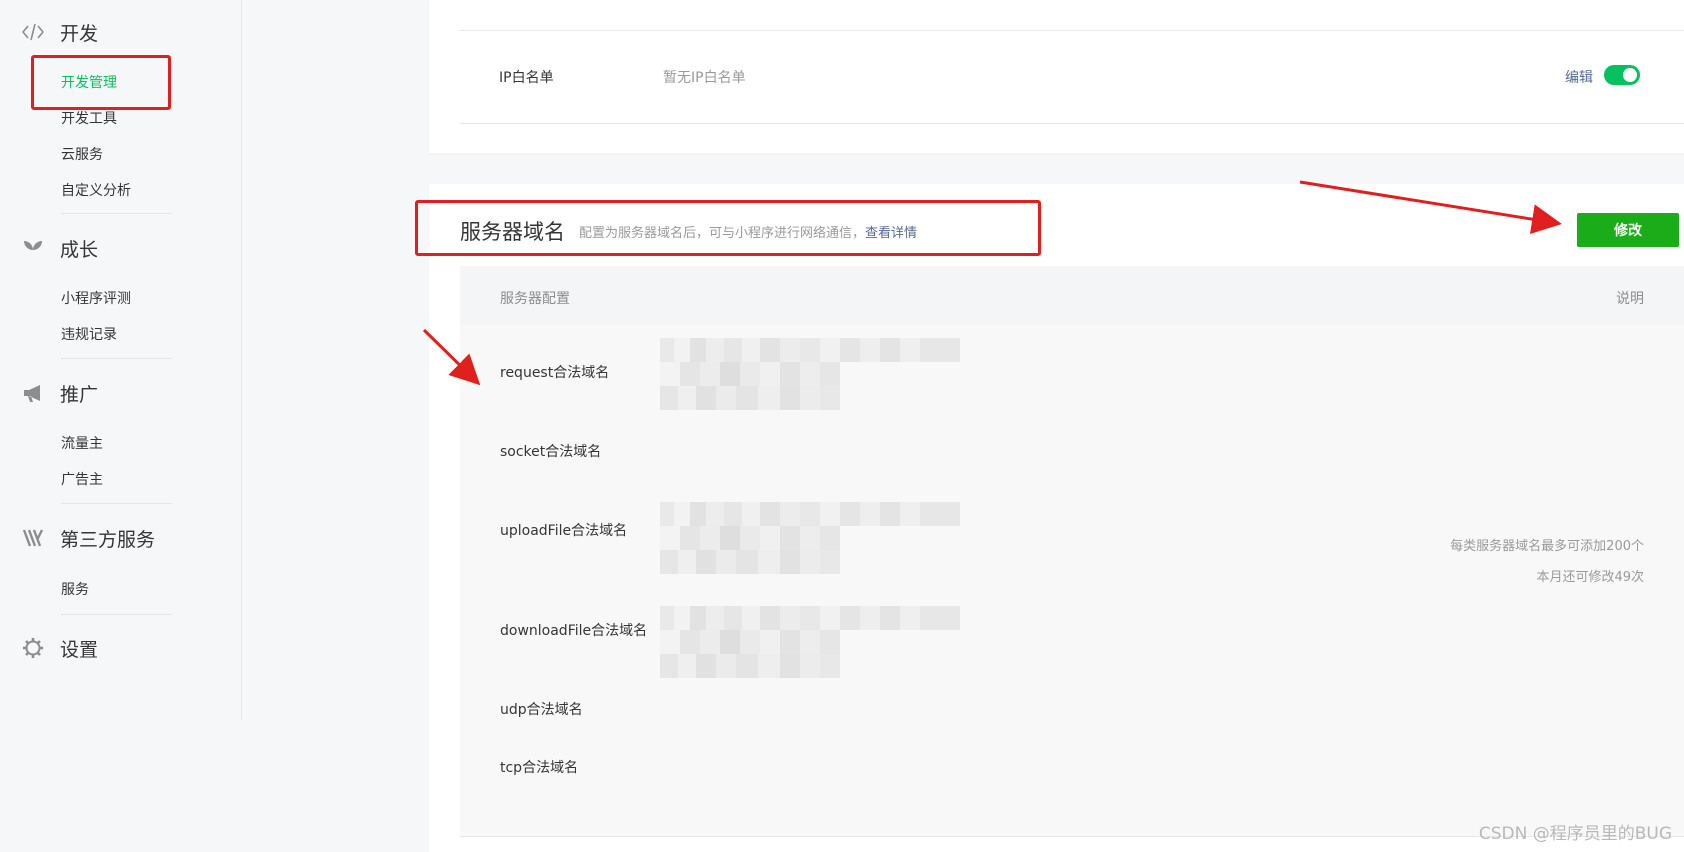  What do you see at coordinates (59, 393) in the screenshot?
I see `nav-group-promotion-header: 推广` at bounding box center [59, 393].